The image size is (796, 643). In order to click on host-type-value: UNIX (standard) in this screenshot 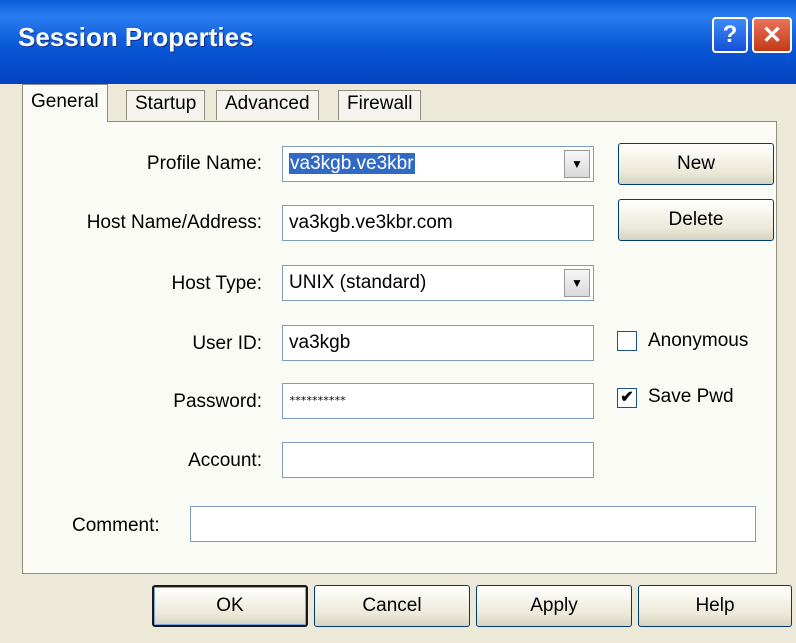, I will do `click(358, 282)`.